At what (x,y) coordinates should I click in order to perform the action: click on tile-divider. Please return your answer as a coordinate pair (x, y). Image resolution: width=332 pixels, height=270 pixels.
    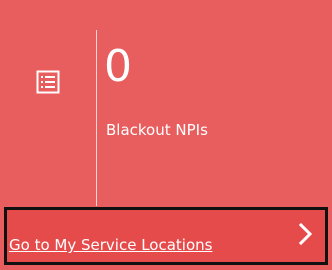
    Looking at the image, I should click on (96, 118).